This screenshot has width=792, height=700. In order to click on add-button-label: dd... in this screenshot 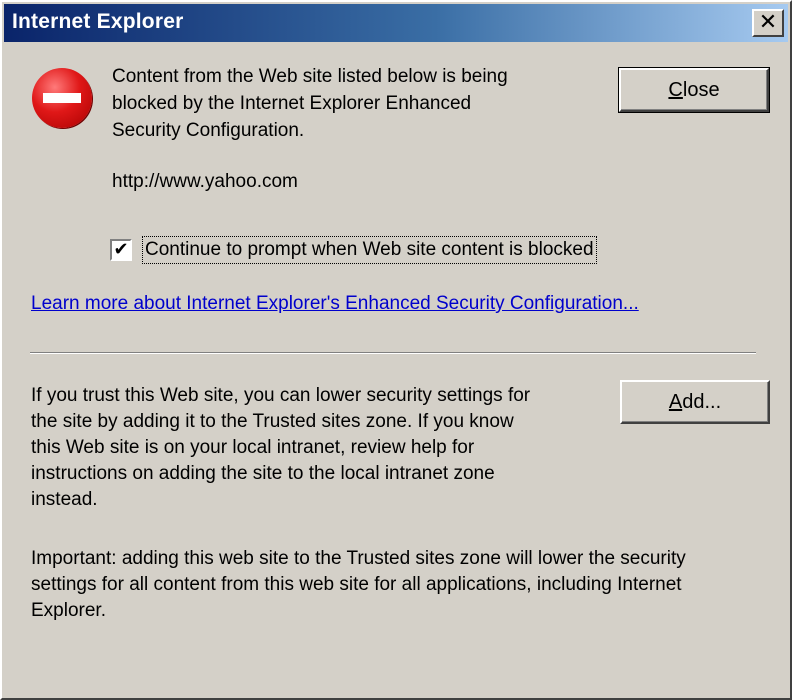, I will do `click(702, 401)`.